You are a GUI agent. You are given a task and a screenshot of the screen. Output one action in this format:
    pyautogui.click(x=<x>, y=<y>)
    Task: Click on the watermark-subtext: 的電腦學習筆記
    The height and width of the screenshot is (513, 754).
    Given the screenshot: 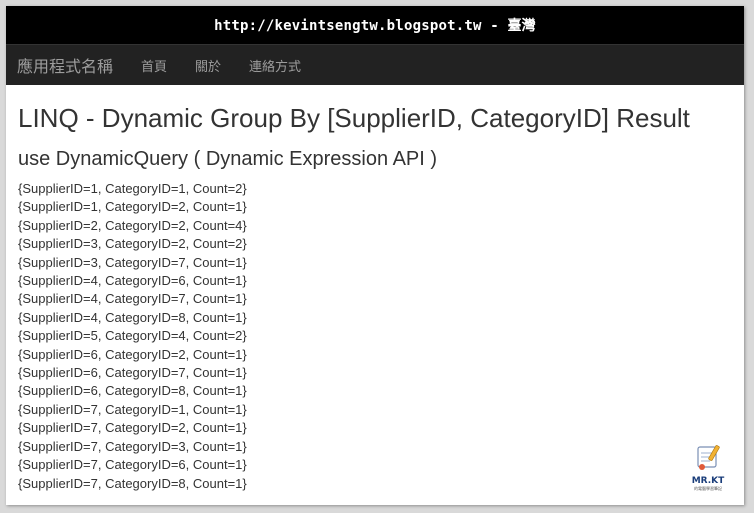 What is the action you would take?
    pyautogui.click(x=708, y=488)
    